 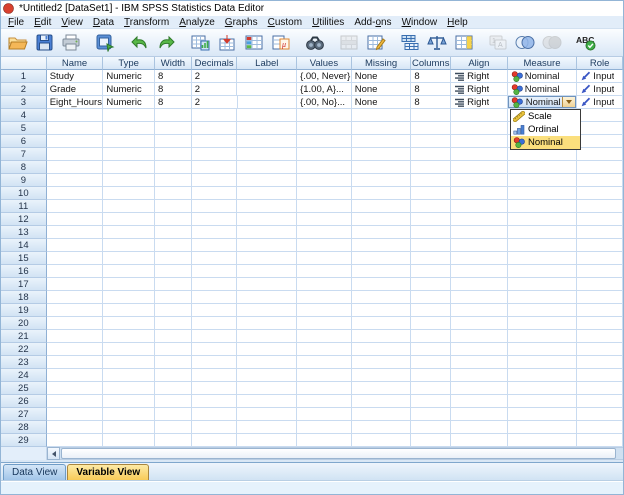 I want to click on scrollbar-track, so click(x=341, y=453).